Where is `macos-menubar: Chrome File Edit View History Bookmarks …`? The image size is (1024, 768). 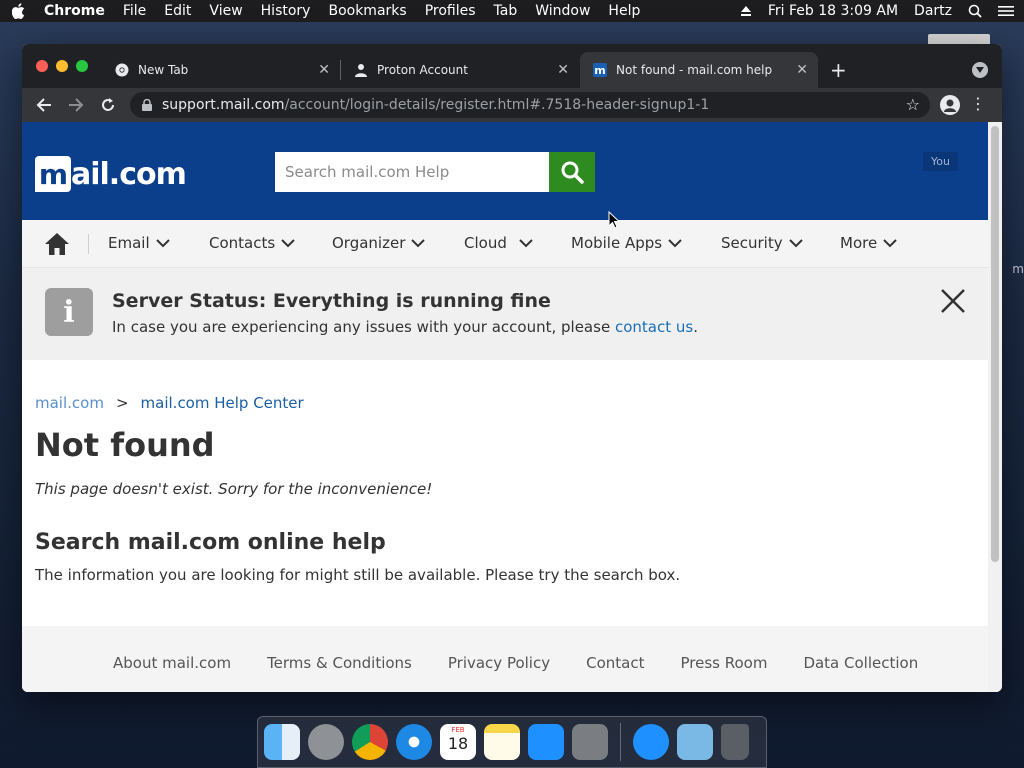 macos-menubar: Chrome File Edit View History Bookmarks … is located at coordinates (512, 11).